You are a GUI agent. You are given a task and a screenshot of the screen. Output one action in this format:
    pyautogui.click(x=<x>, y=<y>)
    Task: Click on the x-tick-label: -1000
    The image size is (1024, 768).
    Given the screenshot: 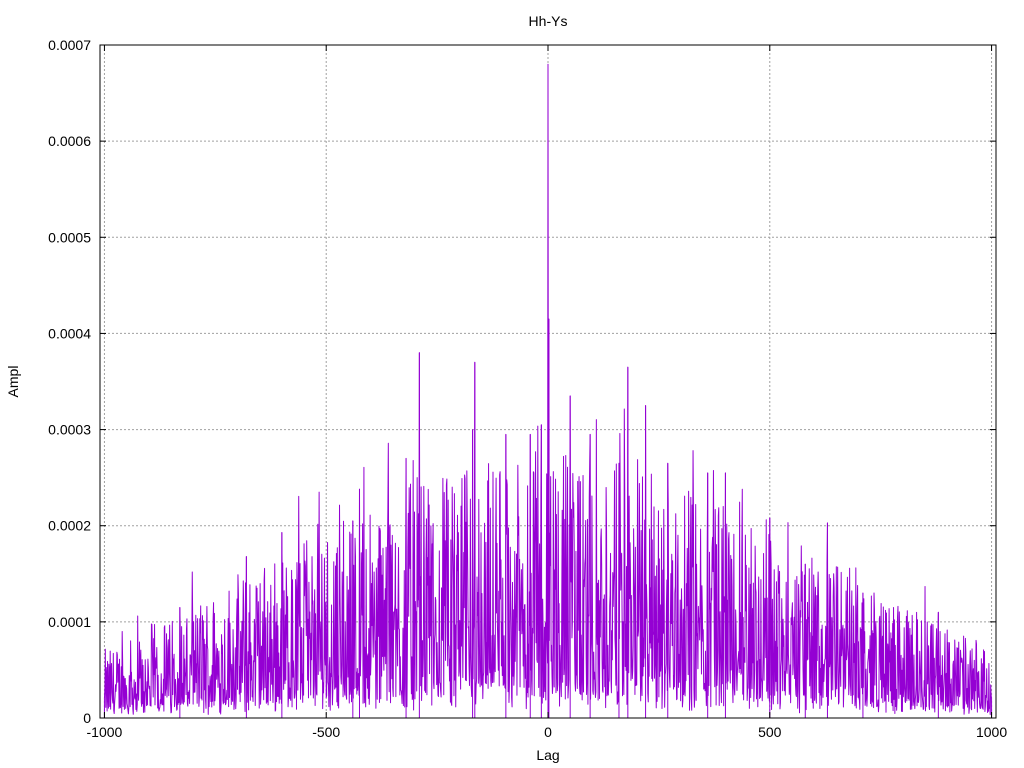 What is the action you would take?
    pyautogui.click(x=105, y=732)
    